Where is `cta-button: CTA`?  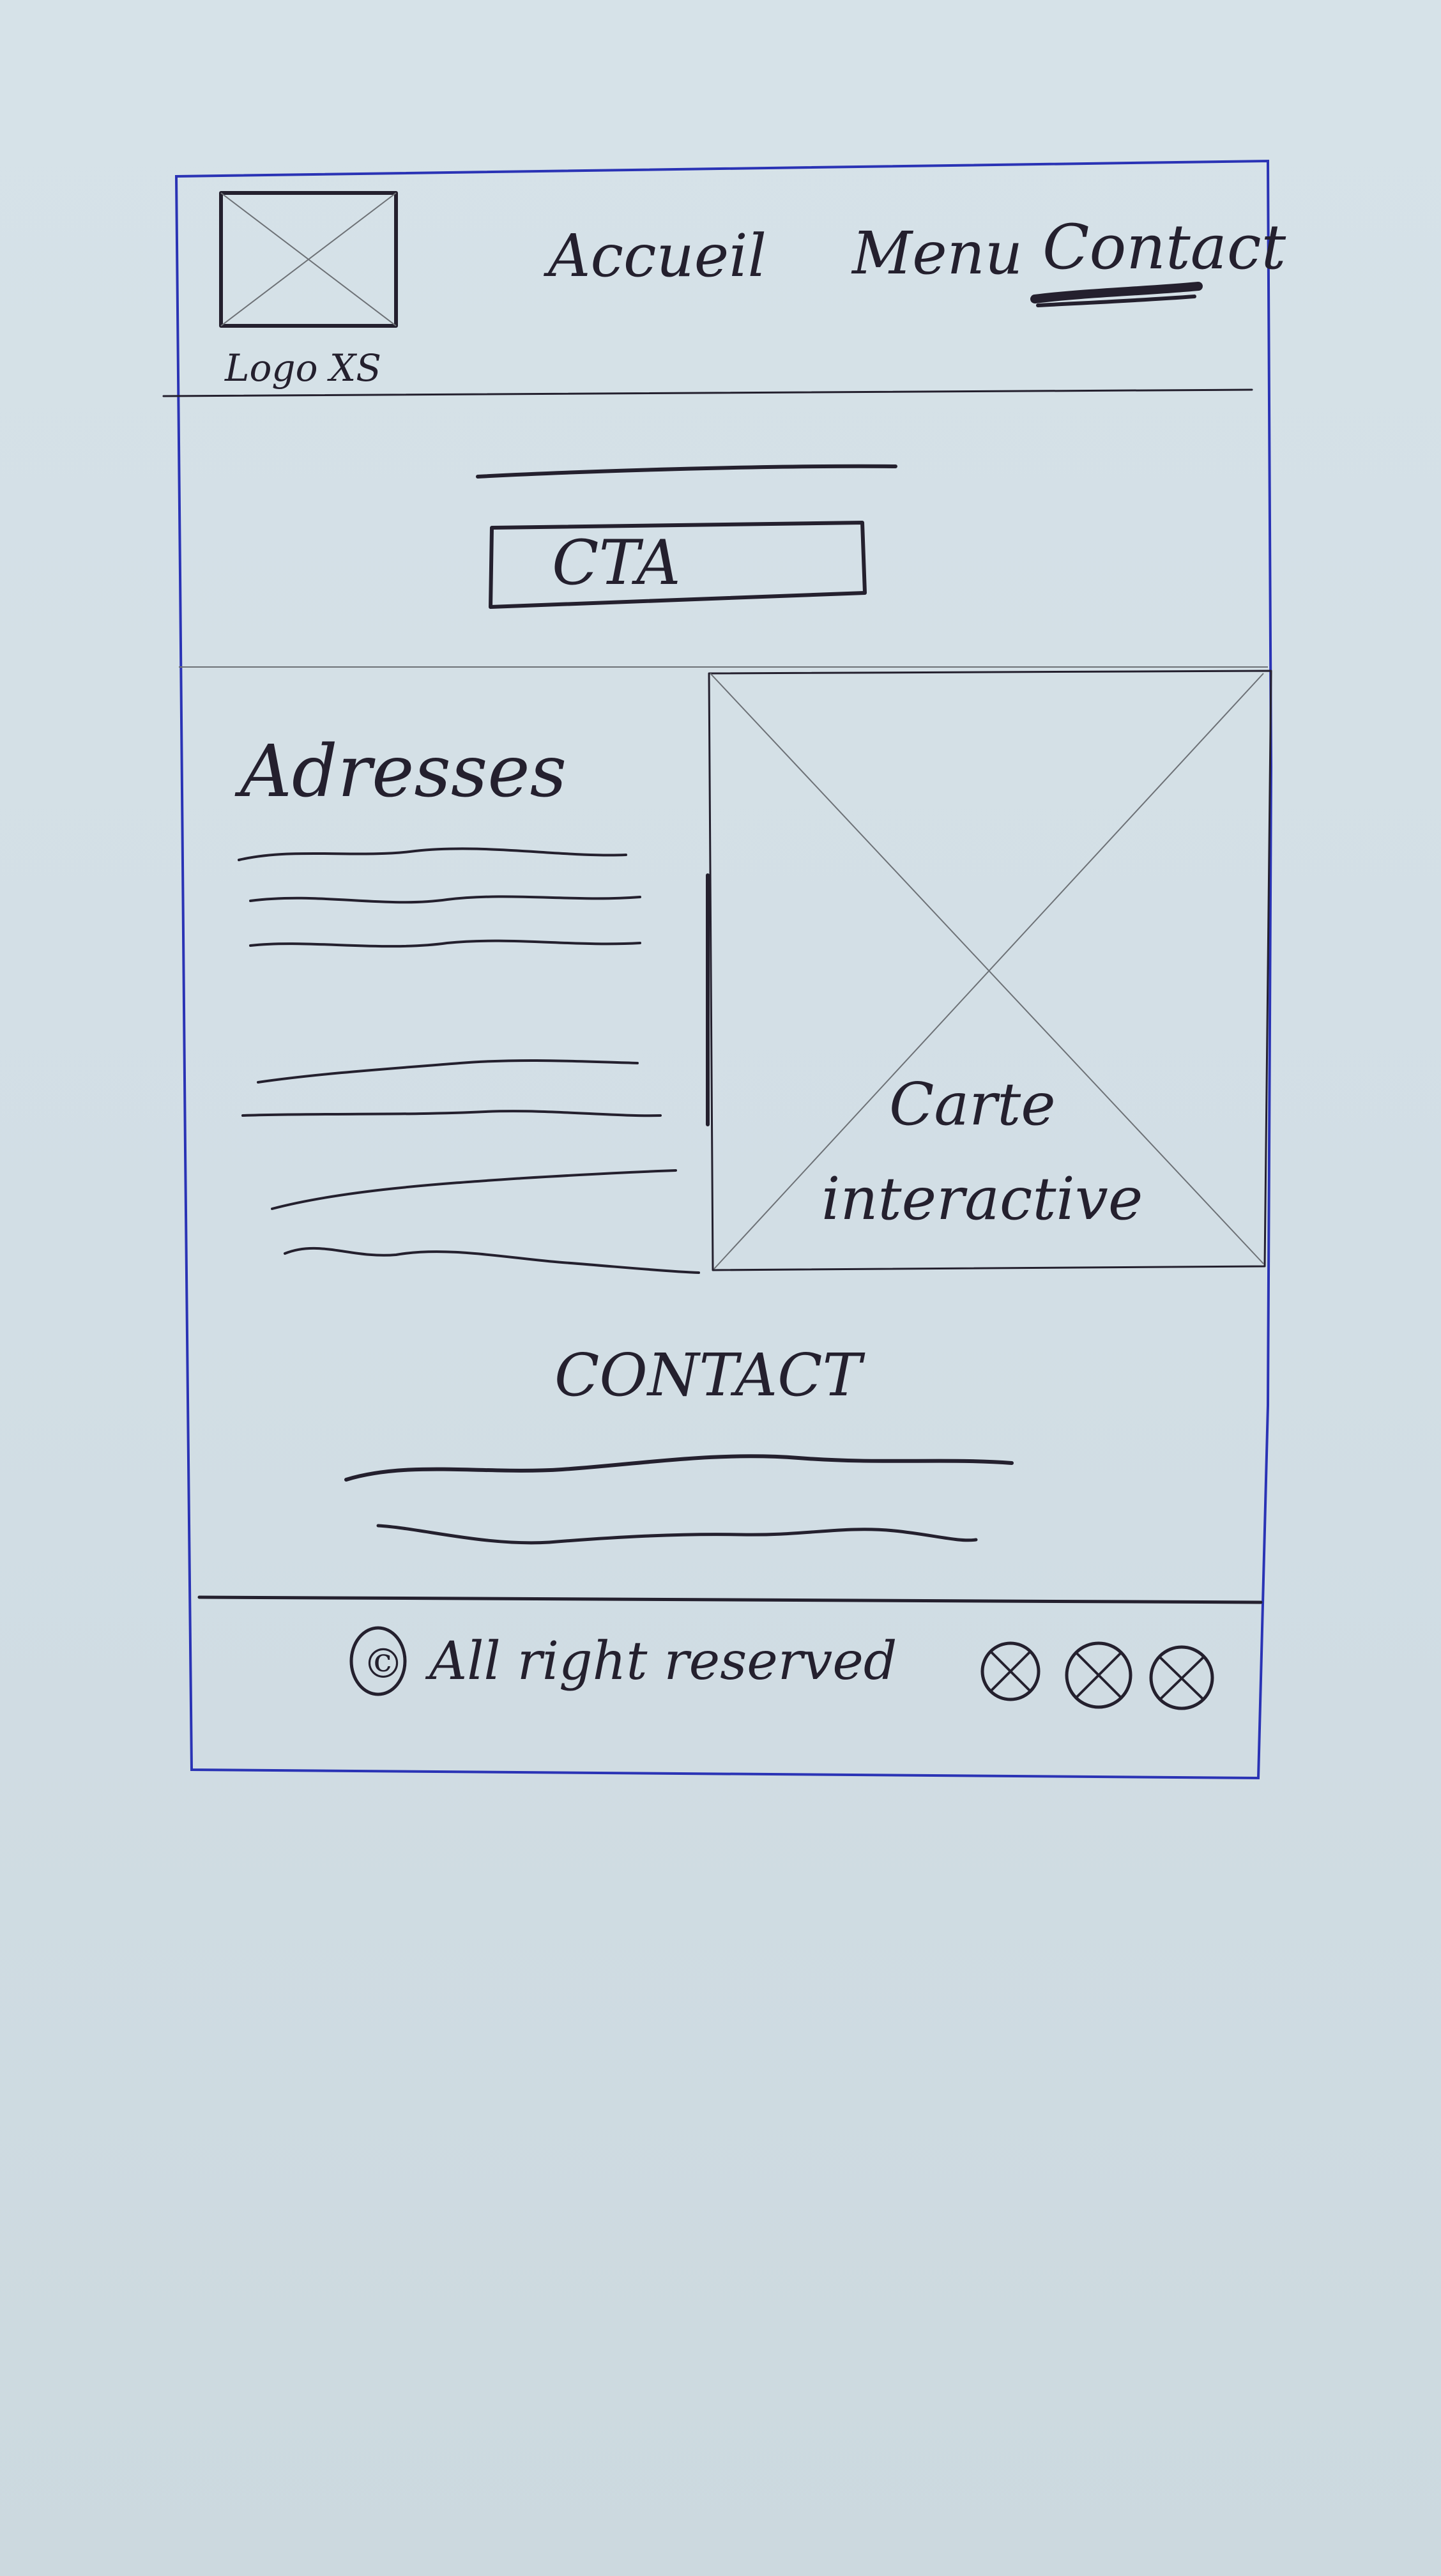
cta-button: CTA is located at coordinates (678, 565).